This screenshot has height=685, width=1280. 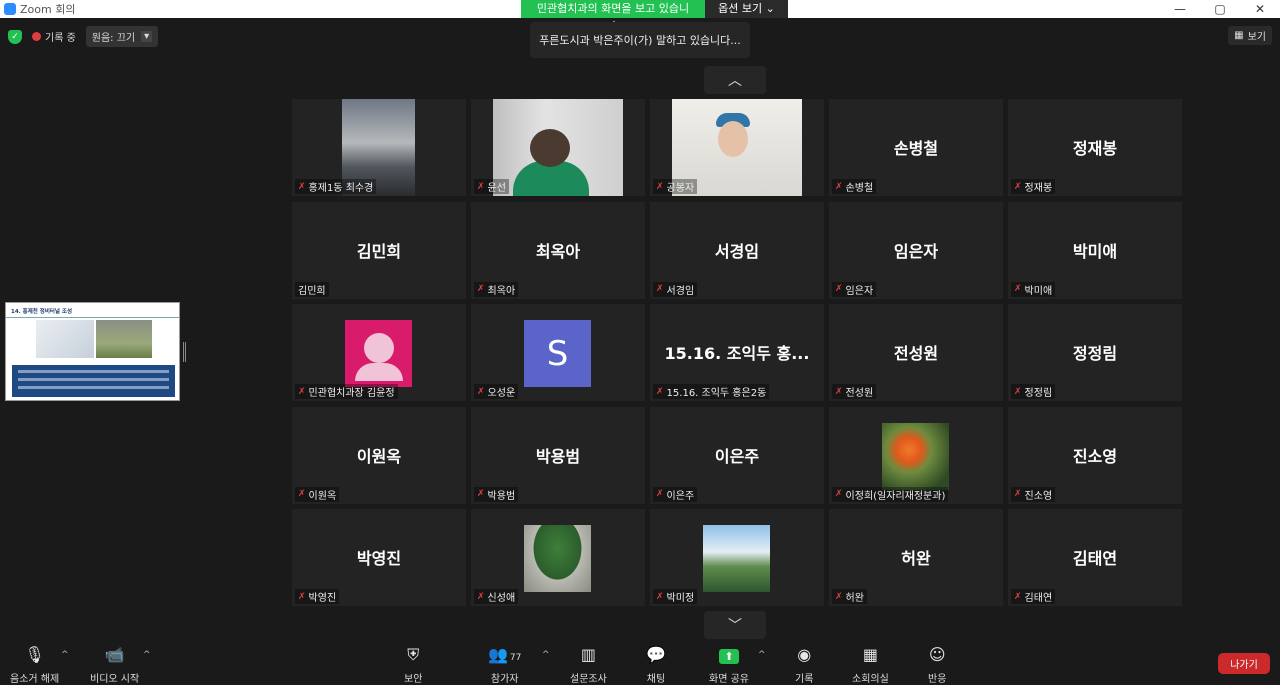 What do you see at coordinates (92, 310) in the screenshot?
I see `shared-slide-title: 14. 홍제천 정비터널 조성` at bounding box center [92, 310].